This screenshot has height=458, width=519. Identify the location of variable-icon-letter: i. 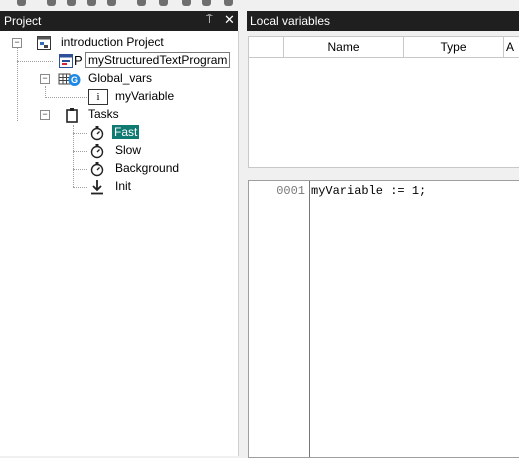
(98, 97).